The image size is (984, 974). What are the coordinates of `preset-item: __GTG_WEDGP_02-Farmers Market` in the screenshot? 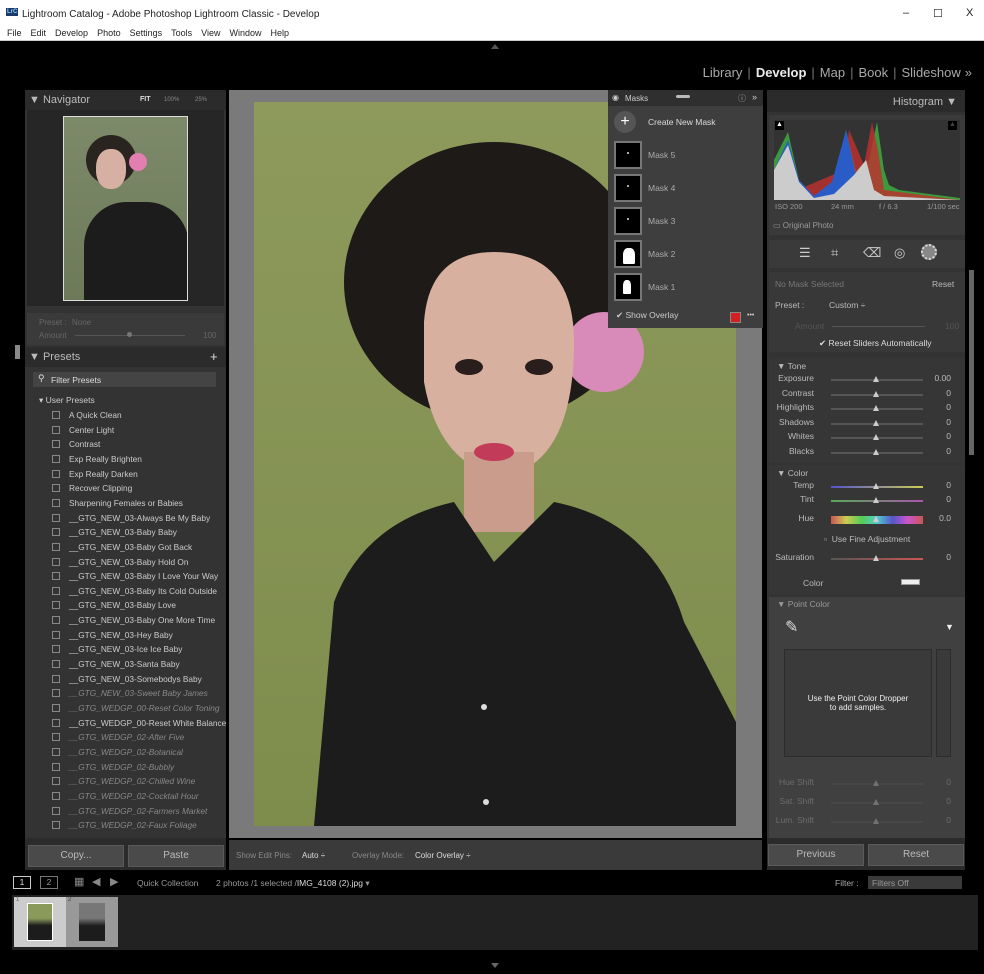 It's located at (129, 813).